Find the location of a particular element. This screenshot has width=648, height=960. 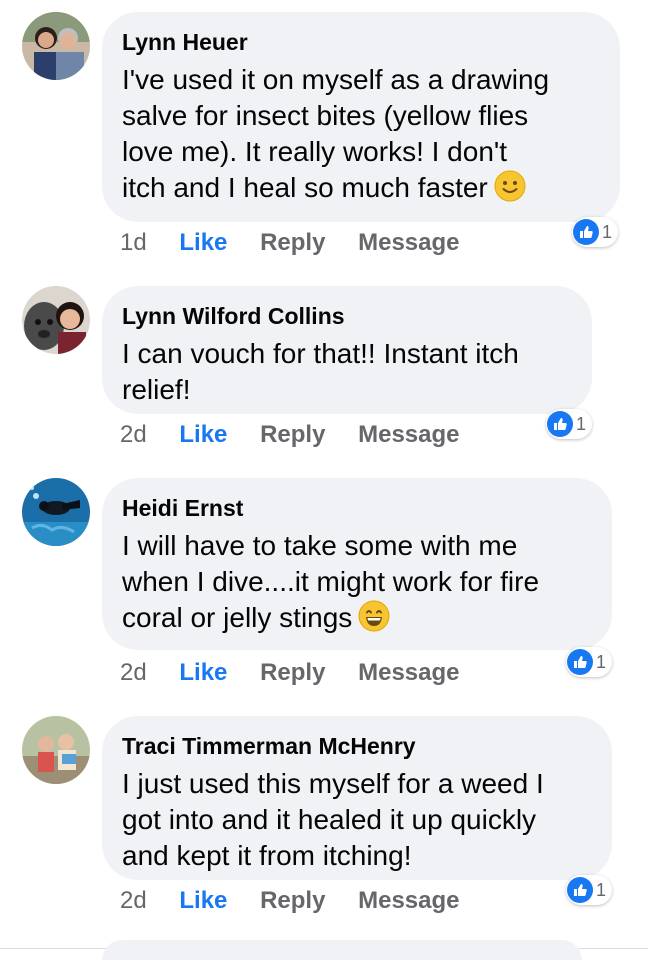

comment-author: Lynn Wilford Collins is located at coordinates (346, 316).